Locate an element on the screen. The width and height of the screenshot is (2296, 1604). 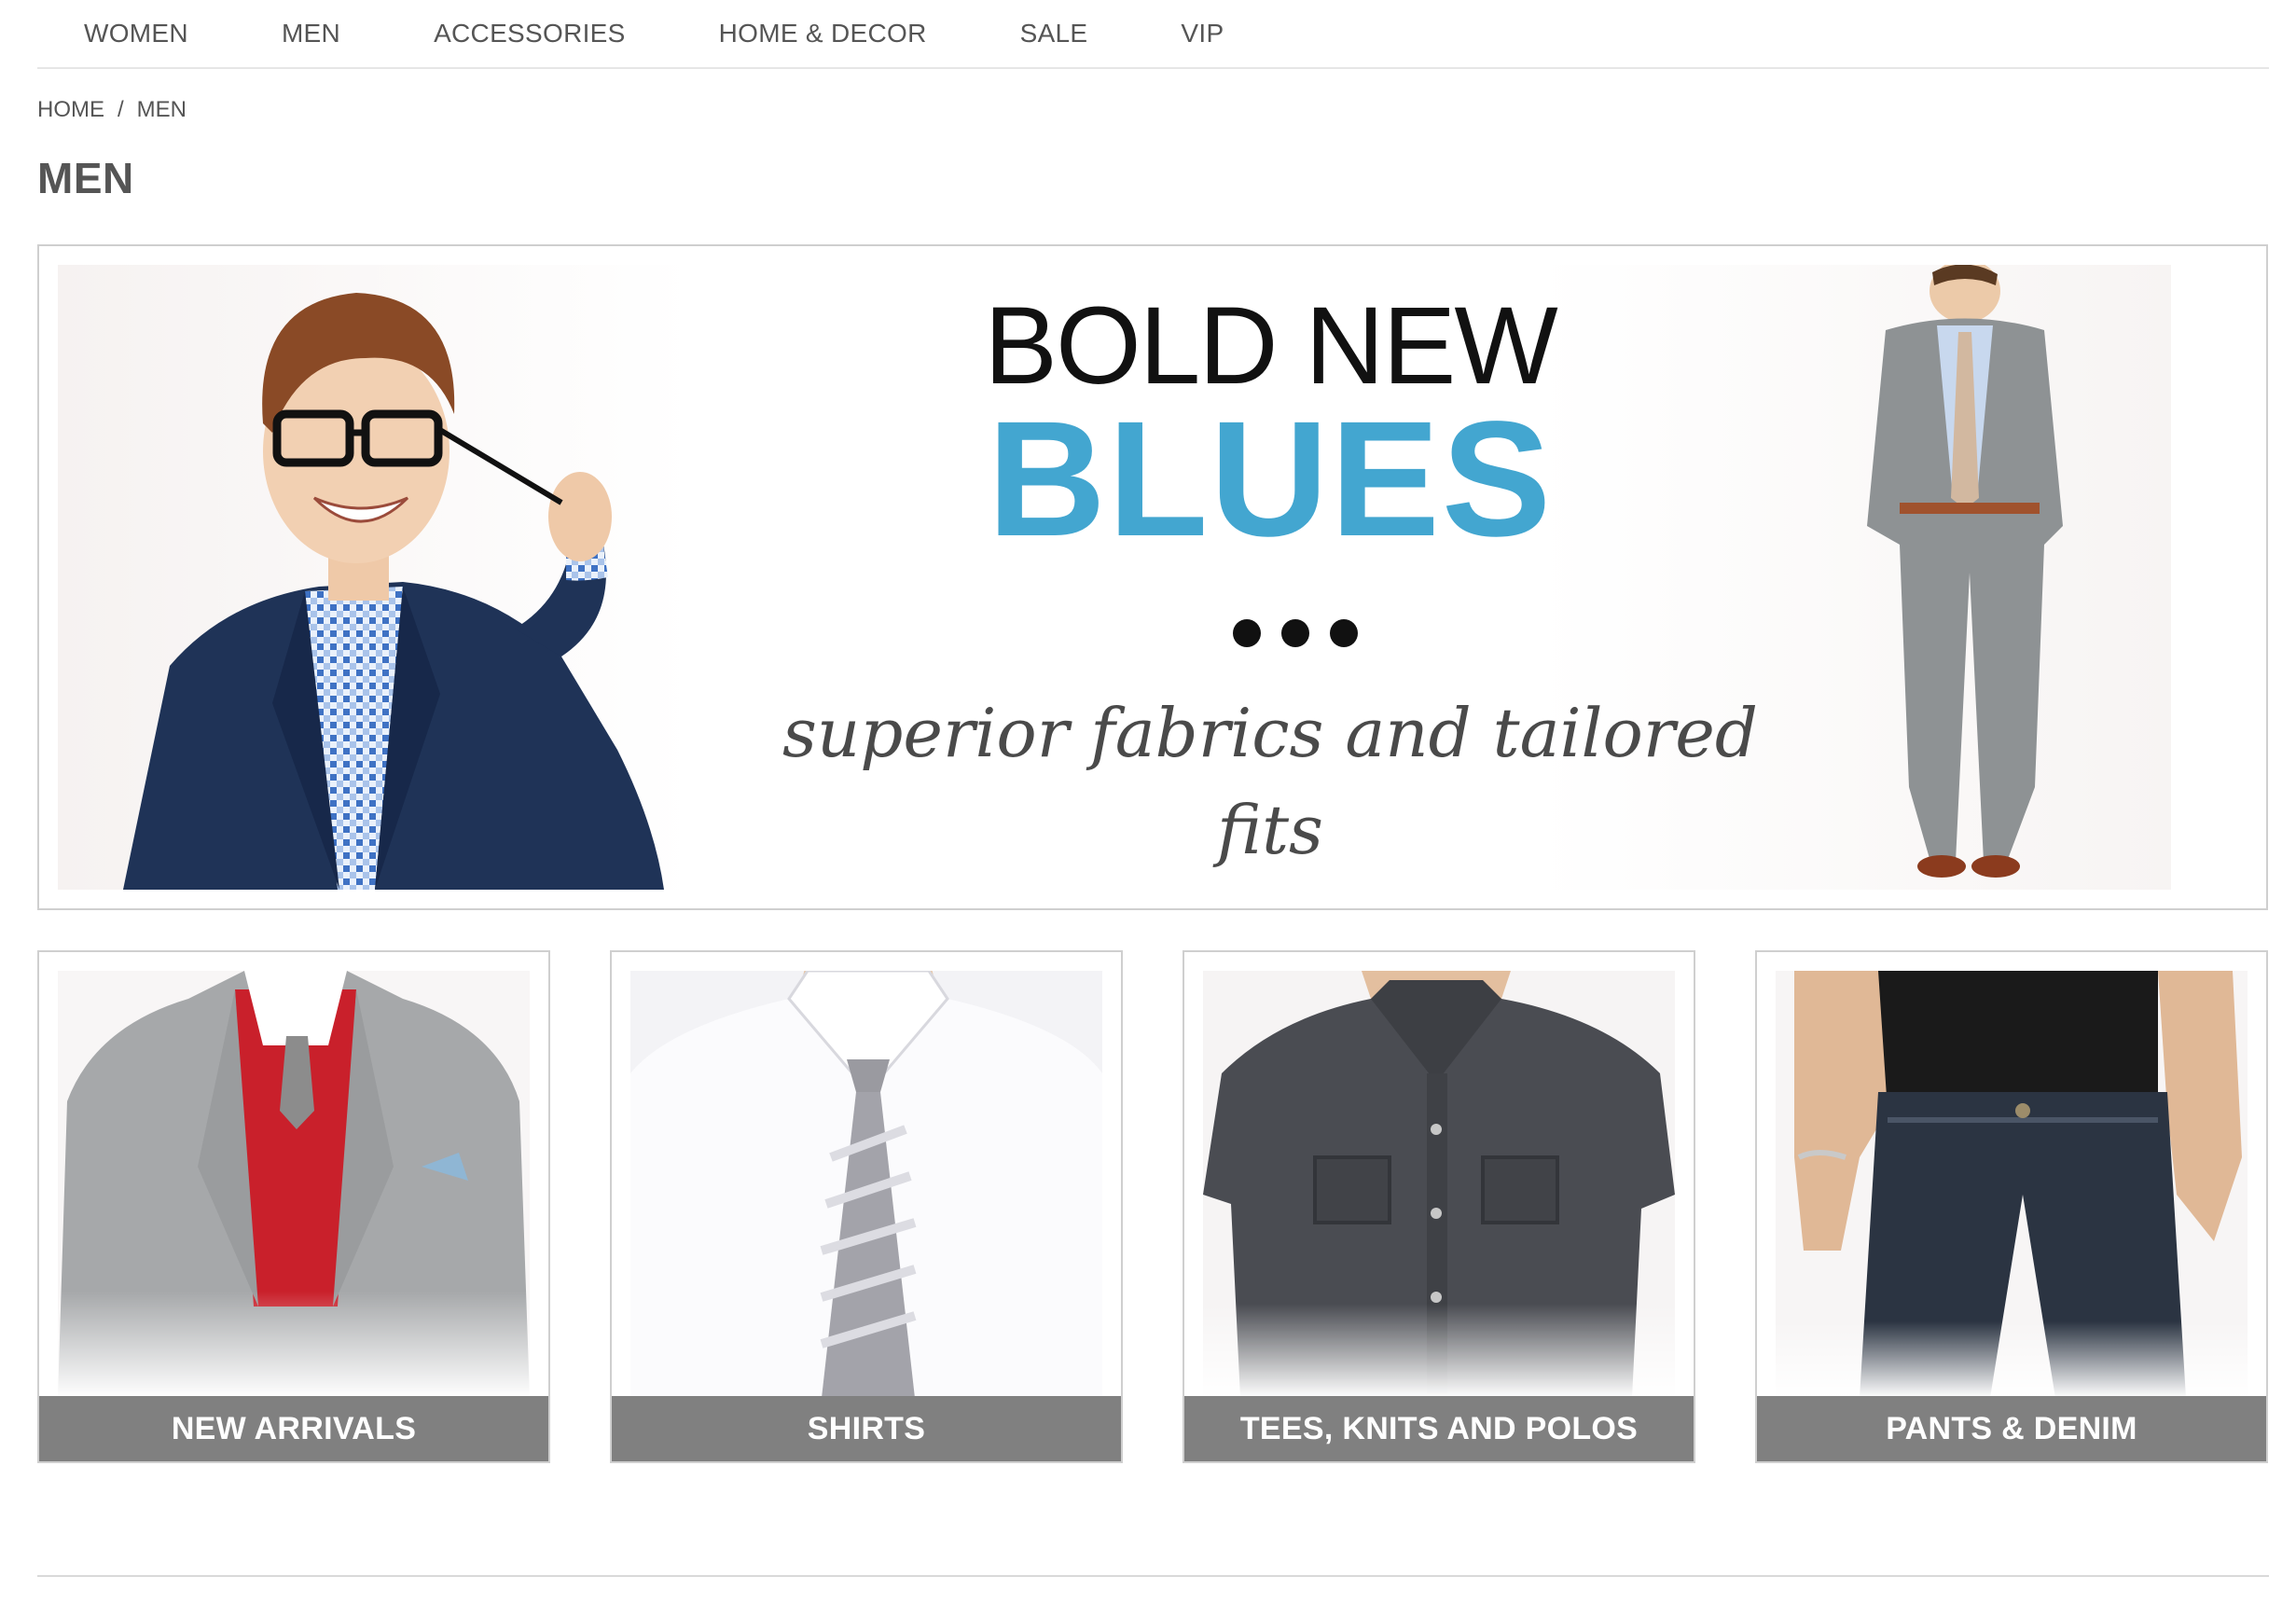
hero-model-right-image is located at coordinates (1965, 572).